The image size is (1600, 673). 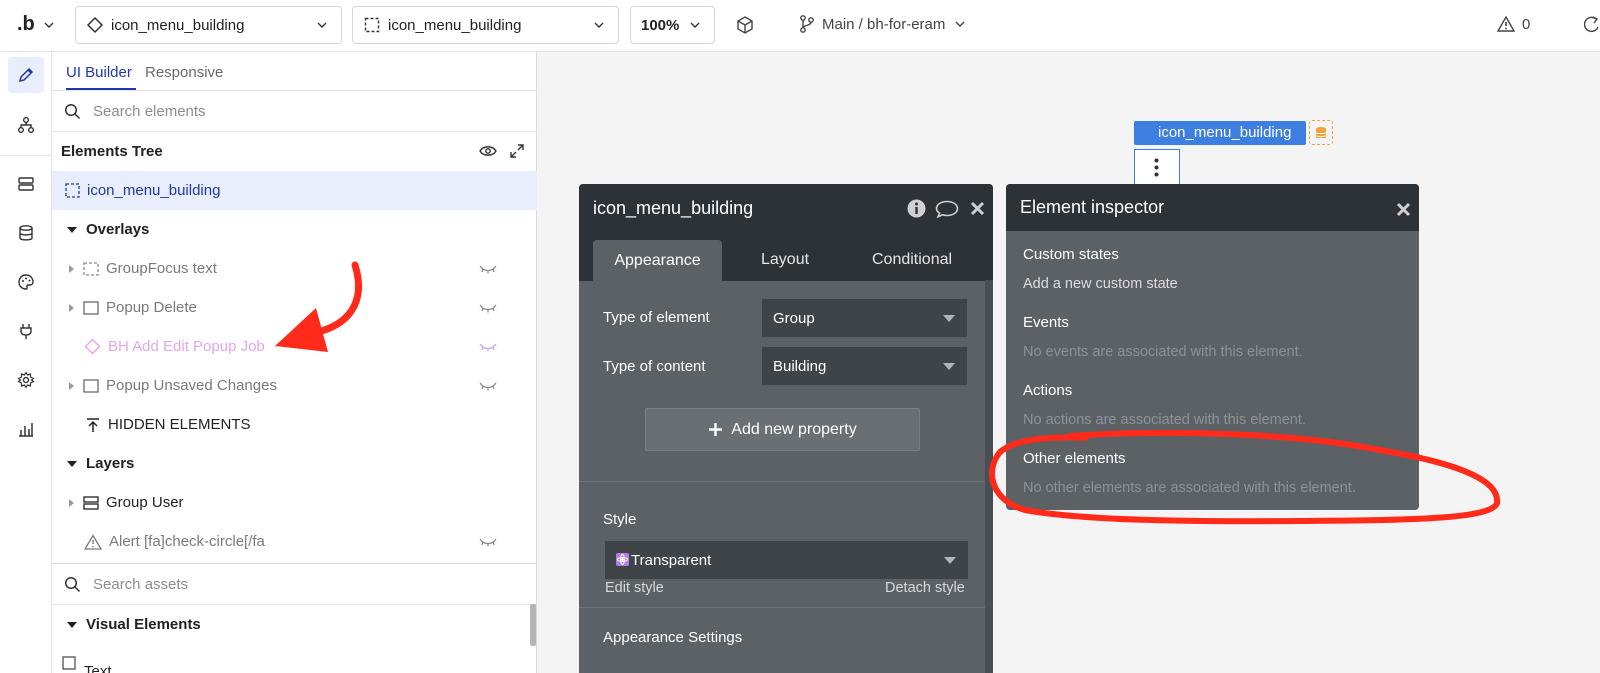 What do you see at coordinates (71, 307) in the screenshot?
I see `caret-right-icon` at bounding box center [71, 307].